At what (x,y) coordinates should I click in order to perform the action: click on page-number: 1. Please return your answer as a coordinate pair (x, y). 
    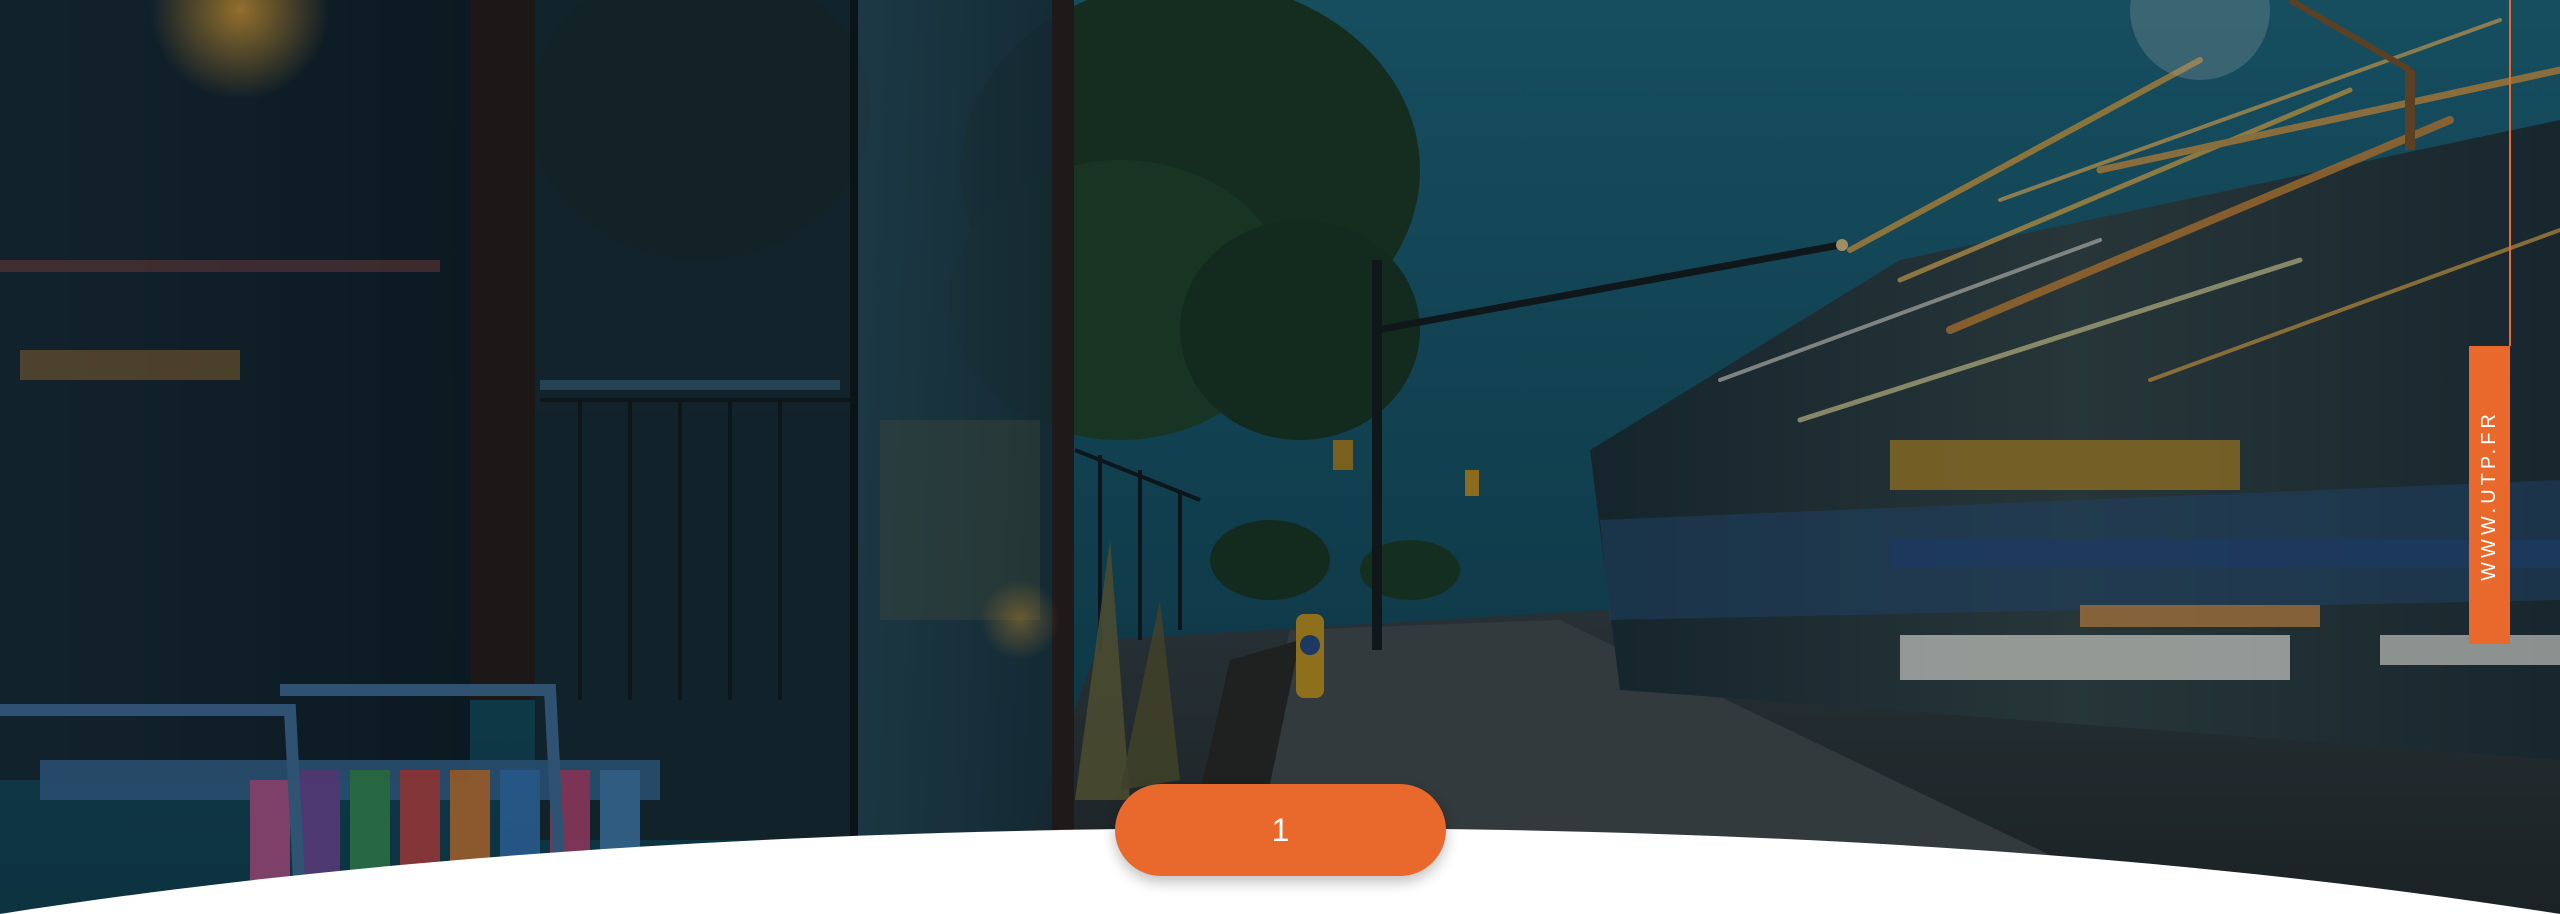
    Looking at the image, I should click on (1280, 829).